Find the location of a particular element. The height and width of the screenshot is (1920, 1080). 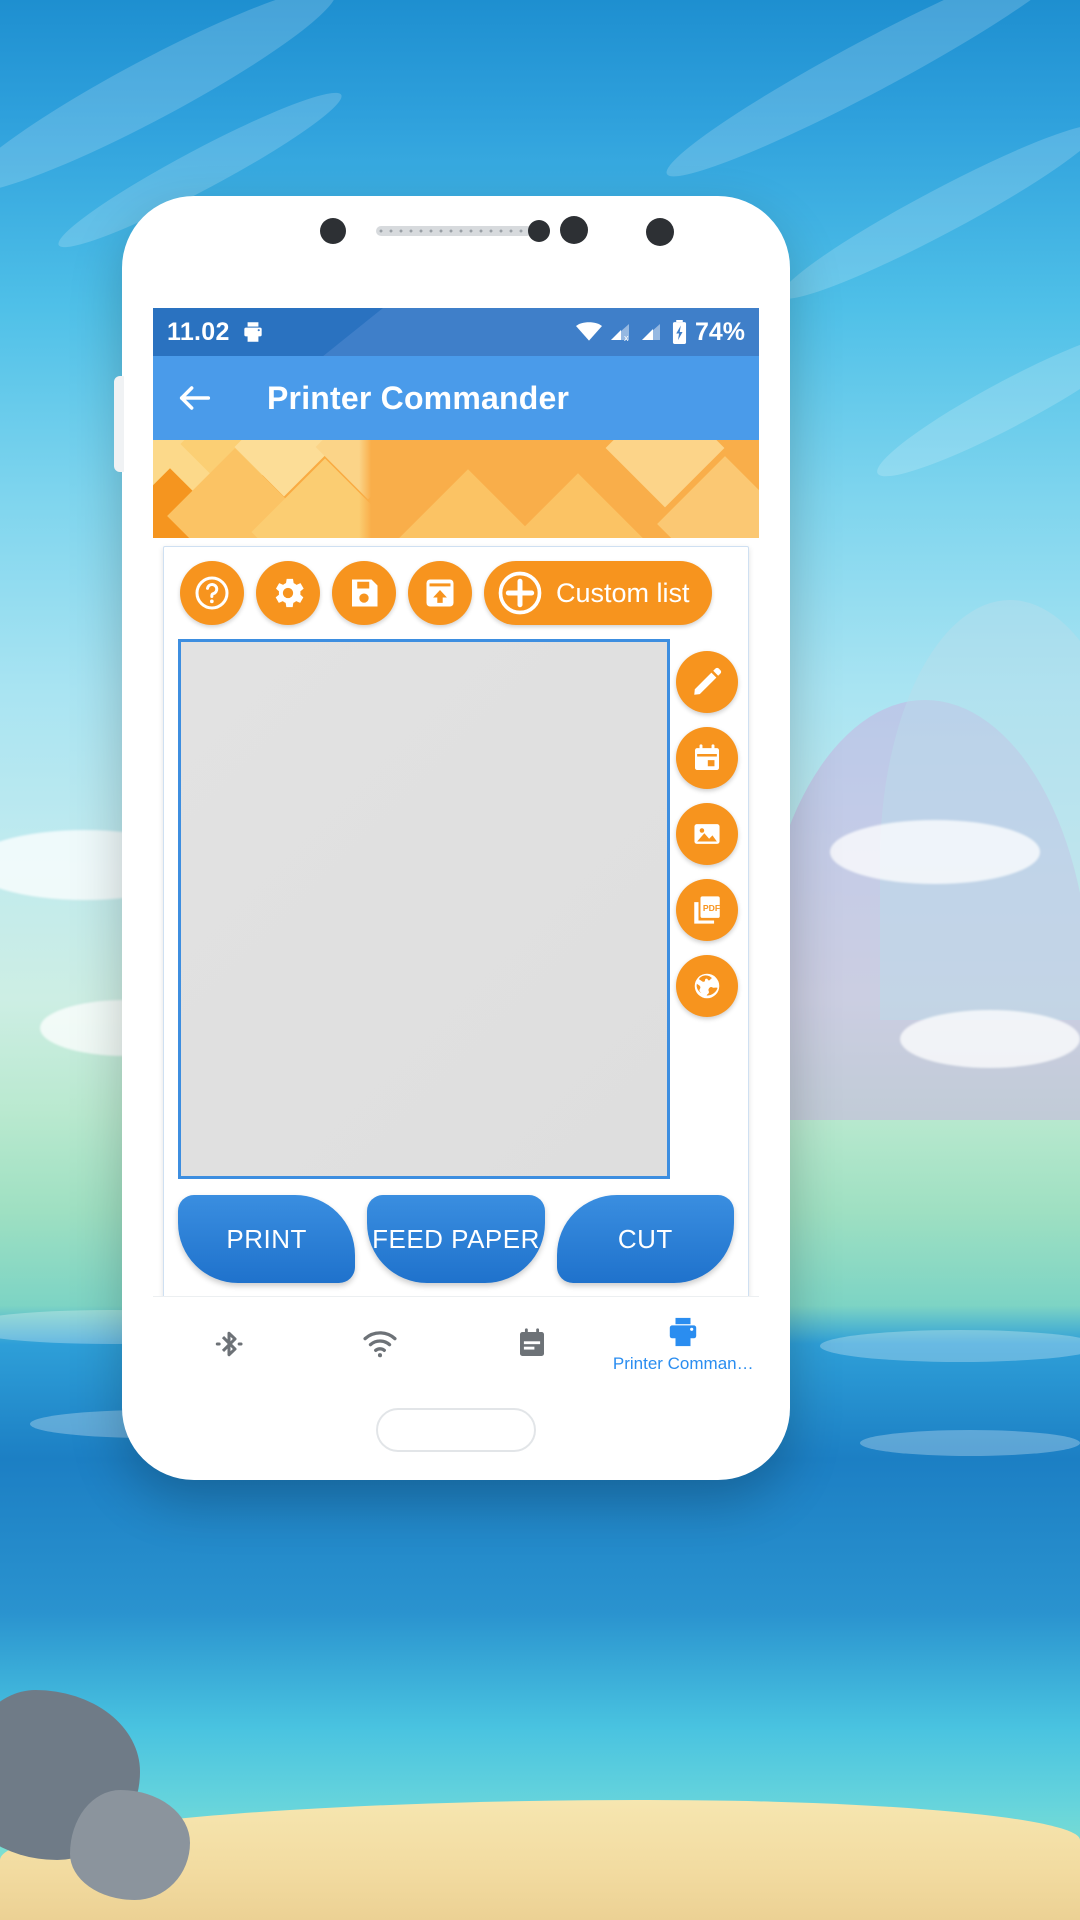

add-web-button is located at coordinates (707, 986).